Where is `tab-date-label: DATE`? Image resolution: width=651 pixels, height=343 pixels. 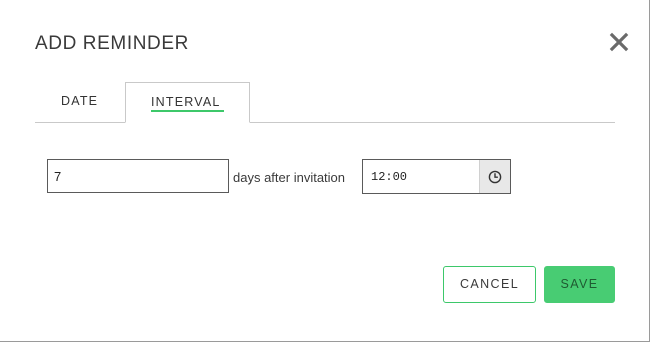
tab-date-label: DATE is located at coordinates (80, 101).